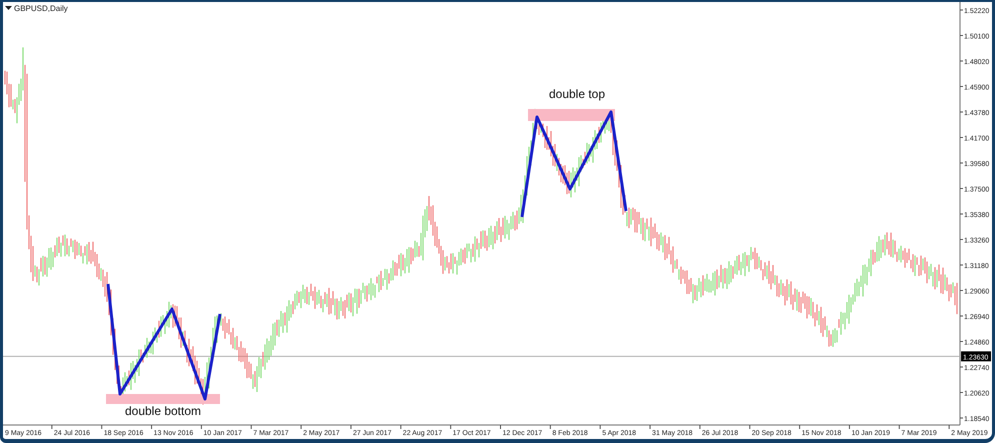 This screenshot has height=443, width=995. Describe the element at coordinates (577, 94) in the screenshot. I see `annotation-label: double top` at that location.